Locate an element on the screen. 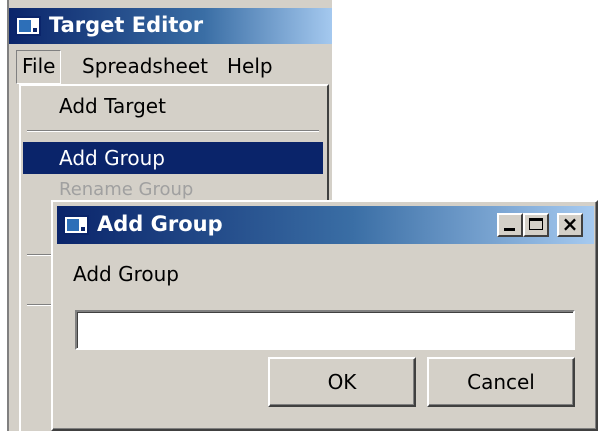 This screenshot has width=598, height=431. ok-button: OK is located at coordinates (342, 382).